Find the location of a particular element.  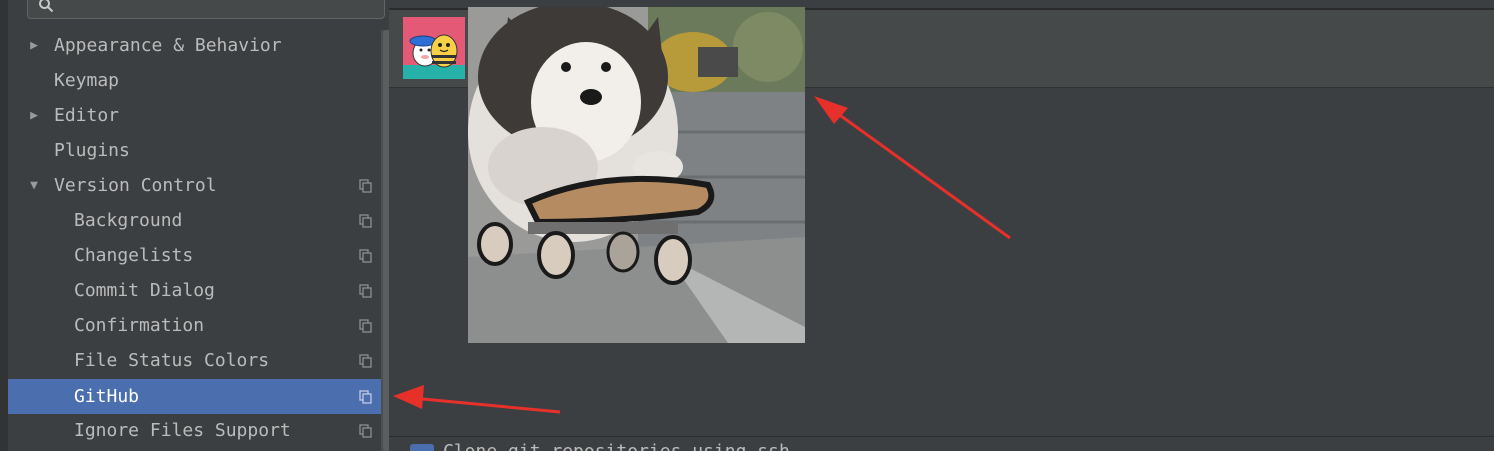

tree-item-plugins: Plugins is located at coordinates (194, 150).